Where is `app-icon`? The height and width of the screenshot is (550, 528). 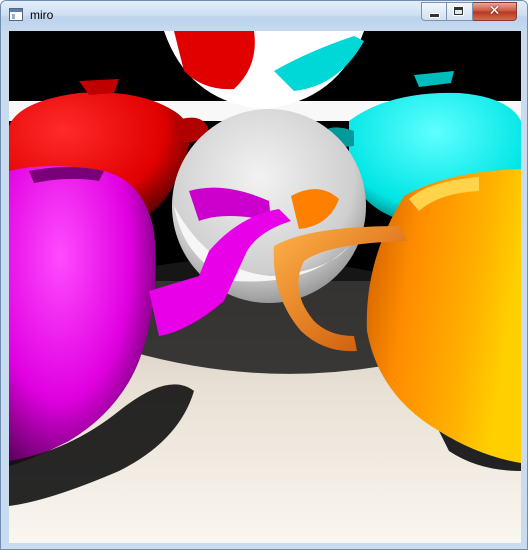 app-icon is located at coordinates (16, 14).